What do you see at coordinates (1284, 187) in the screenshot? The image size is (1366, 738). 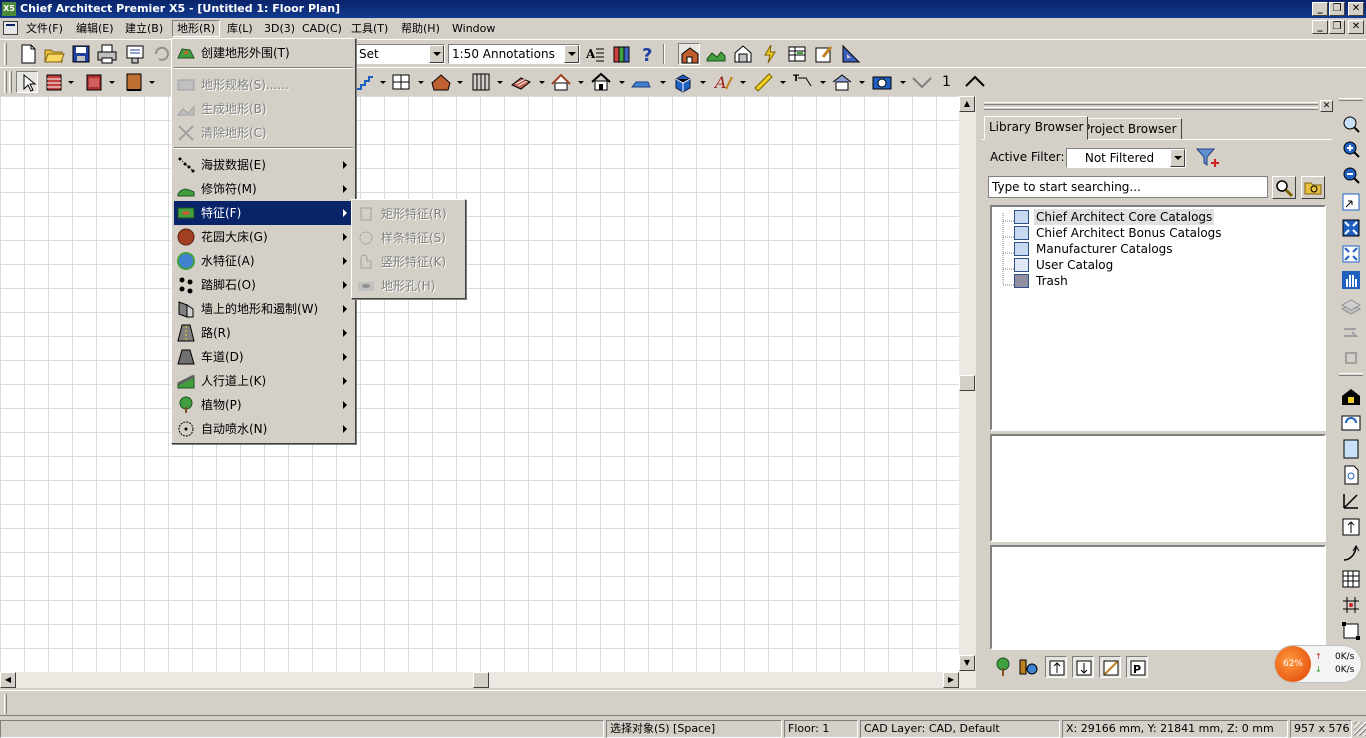 I see `search-icon` at bounding box center [1284, 187].